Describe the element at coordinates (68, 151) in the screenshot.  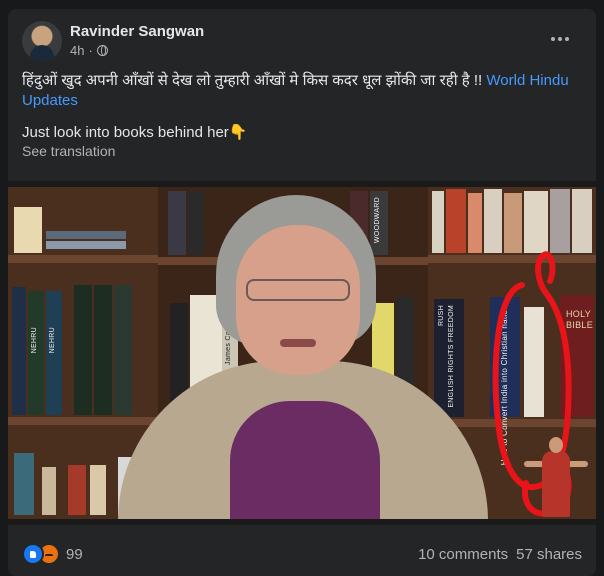
I see `see-translation-link: See translation` at that location.